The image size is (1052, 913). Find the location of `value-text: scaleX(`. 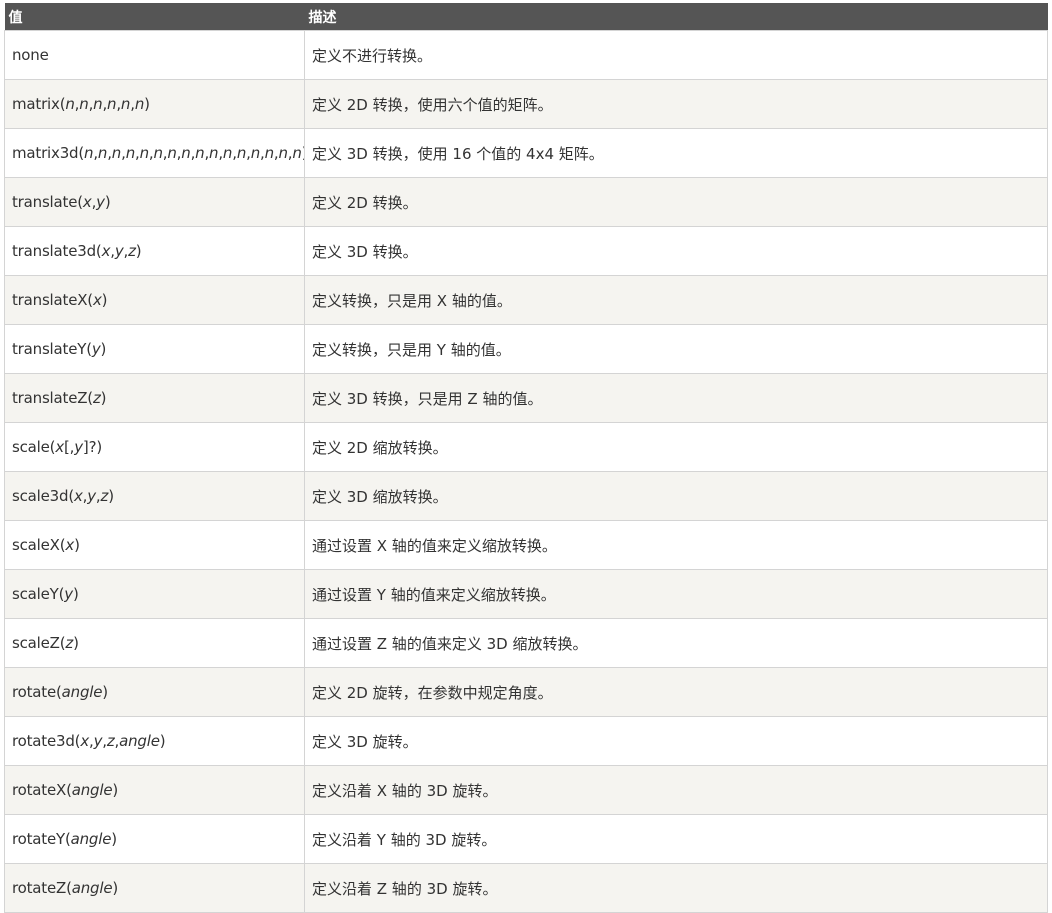

value-text: scaleX( is located at coordinates (39, 545).